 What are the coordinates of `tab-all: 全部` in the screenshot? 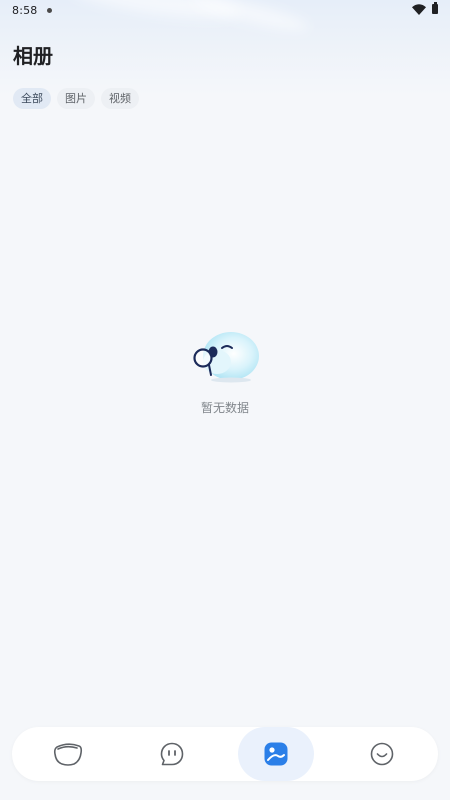 It's located at (32, 98).